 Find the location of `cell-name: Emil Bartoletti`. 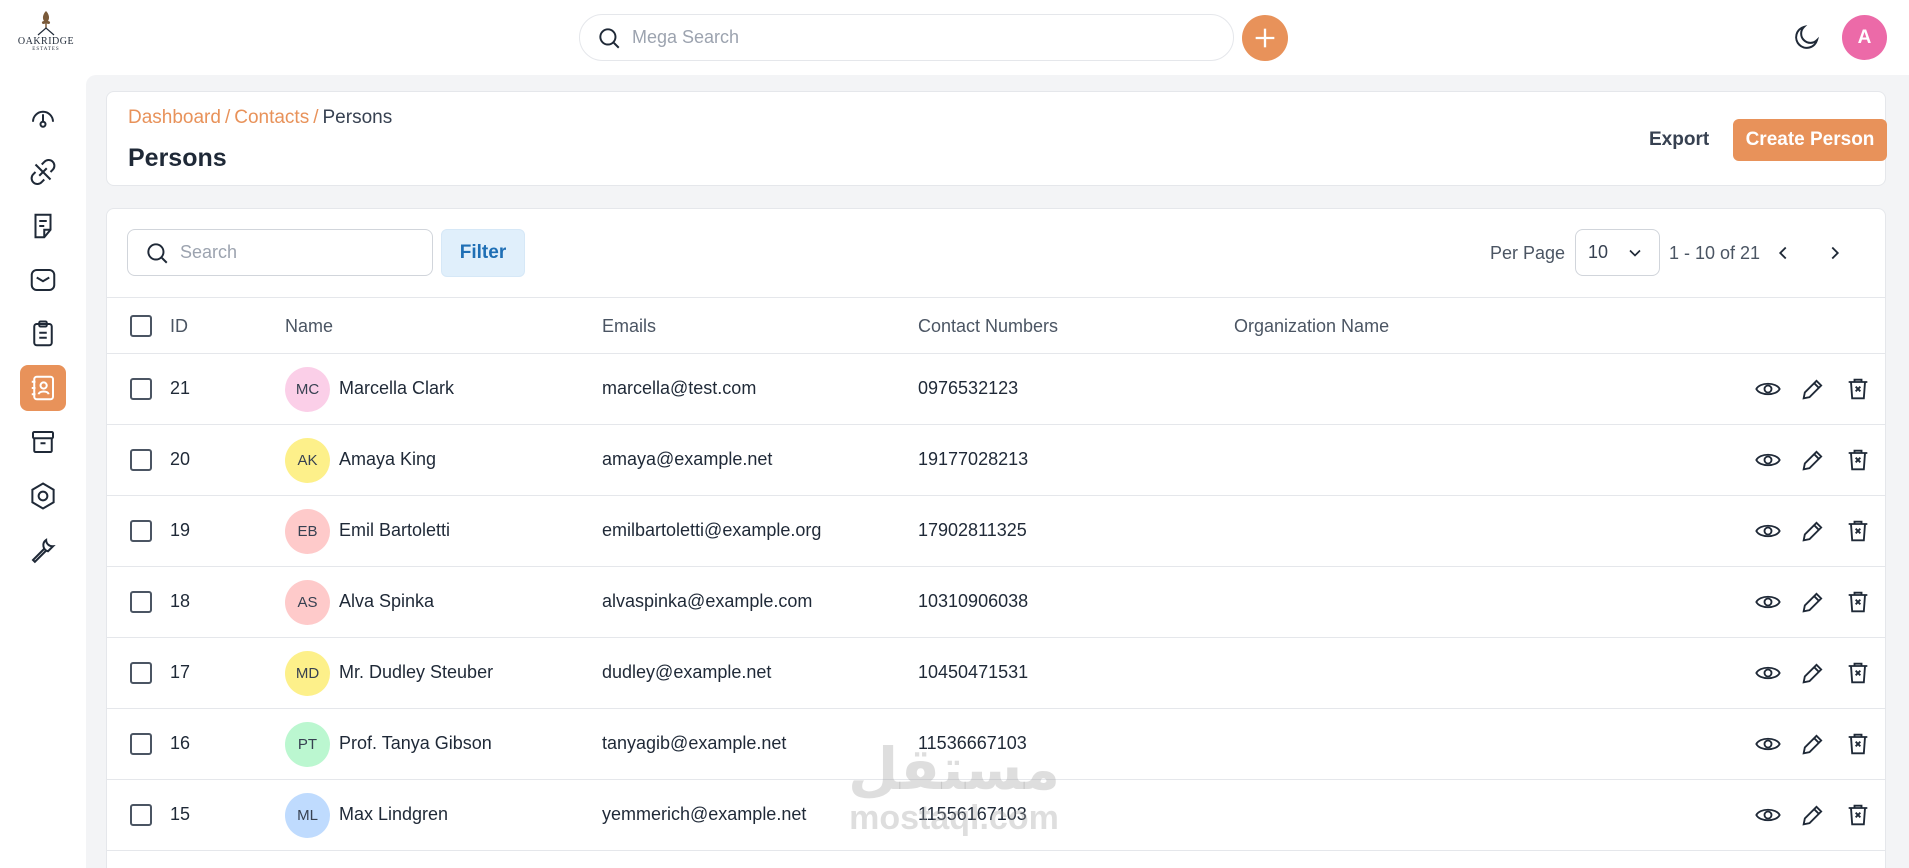

cell-name: Emil Bartoletti is located at coordinates (394, 530).